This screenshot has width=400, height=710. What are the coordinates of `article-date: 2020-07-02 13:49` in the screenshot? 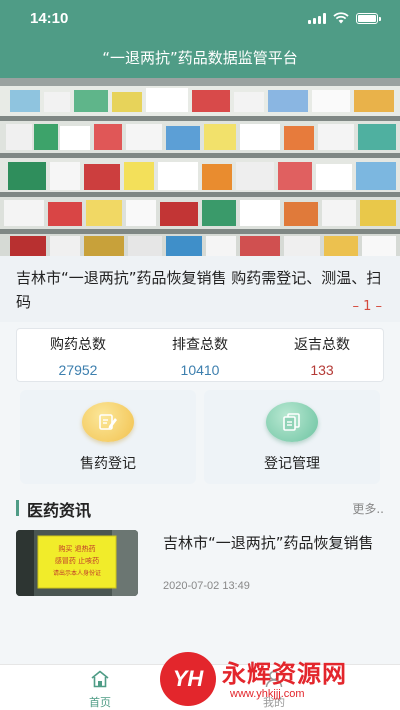 It's located at (206, 586).